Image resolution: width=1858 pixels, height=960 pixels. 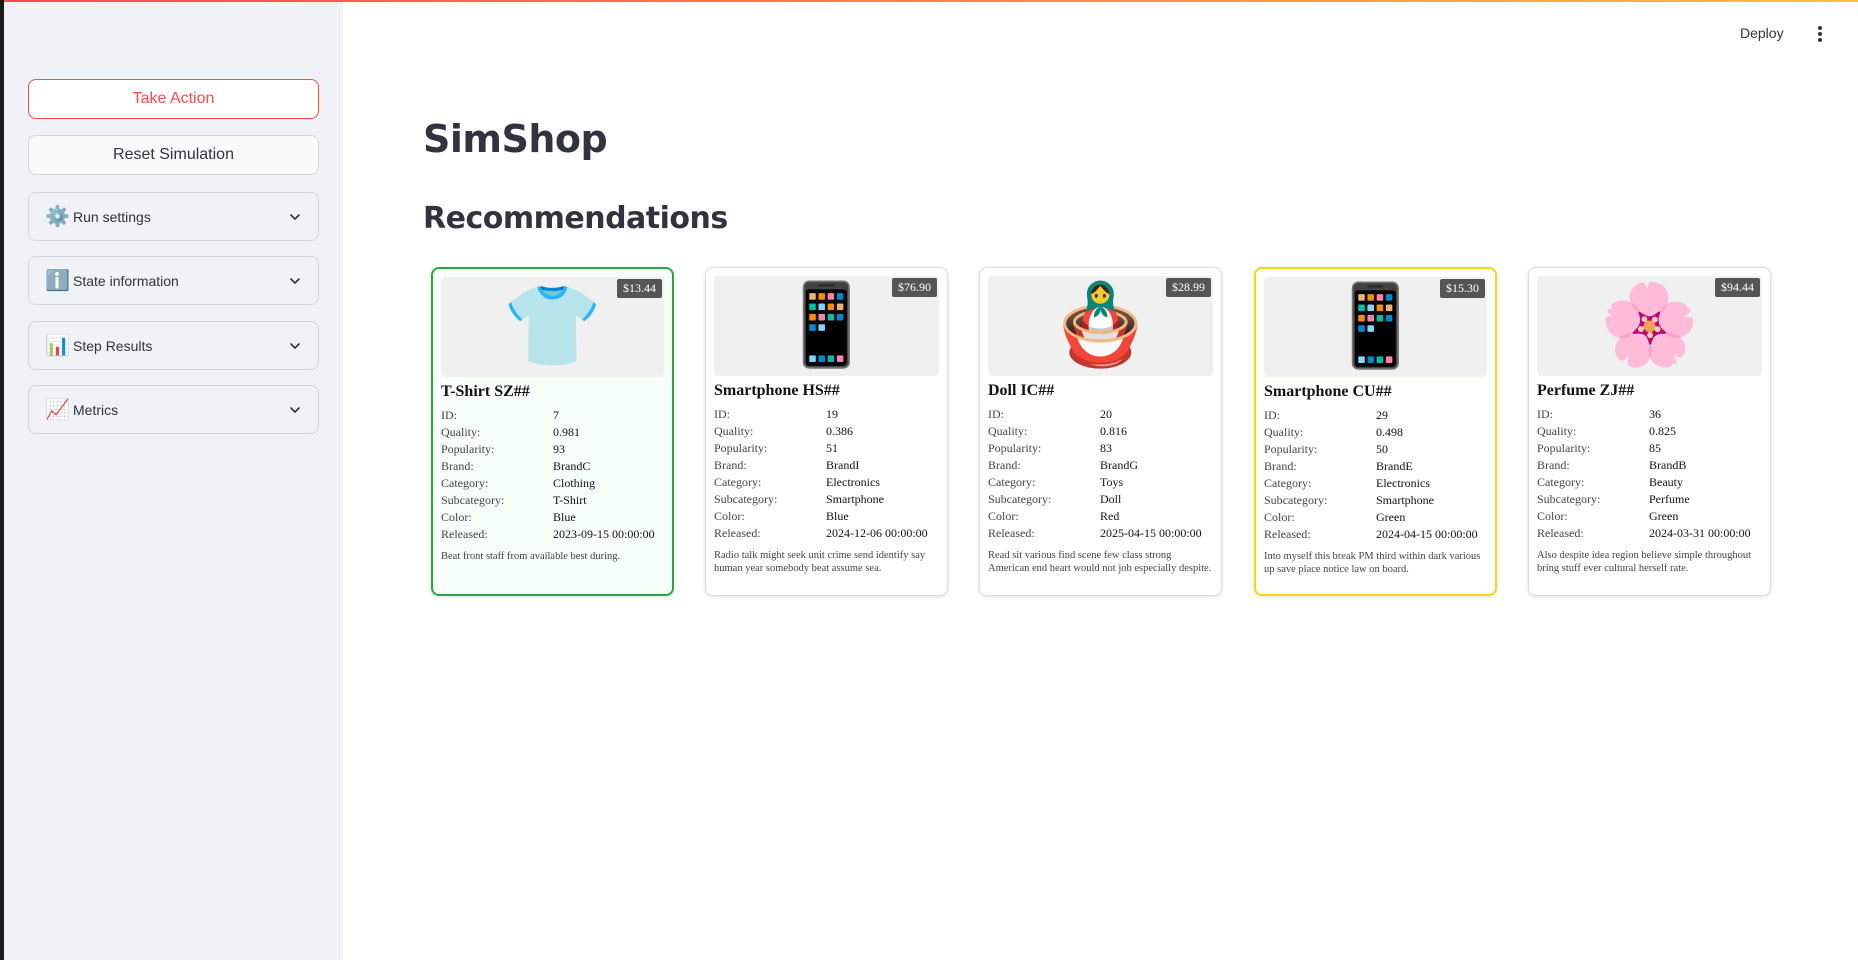 What do you see at coordinates (1110, 516) in the screenshot?
I see `attr-value: Red` at bounding box center [1110, 516].